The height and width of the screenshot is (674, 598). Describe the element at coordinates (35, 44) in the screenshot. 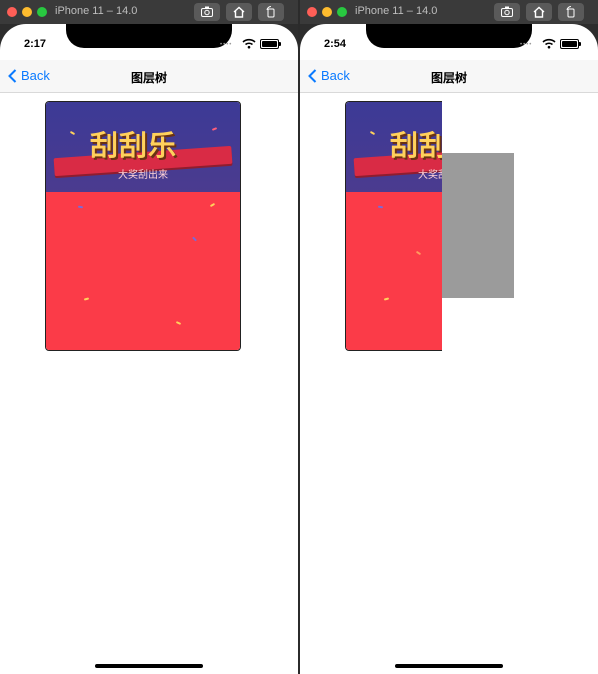

I see `status-time: 2:17` at that location.